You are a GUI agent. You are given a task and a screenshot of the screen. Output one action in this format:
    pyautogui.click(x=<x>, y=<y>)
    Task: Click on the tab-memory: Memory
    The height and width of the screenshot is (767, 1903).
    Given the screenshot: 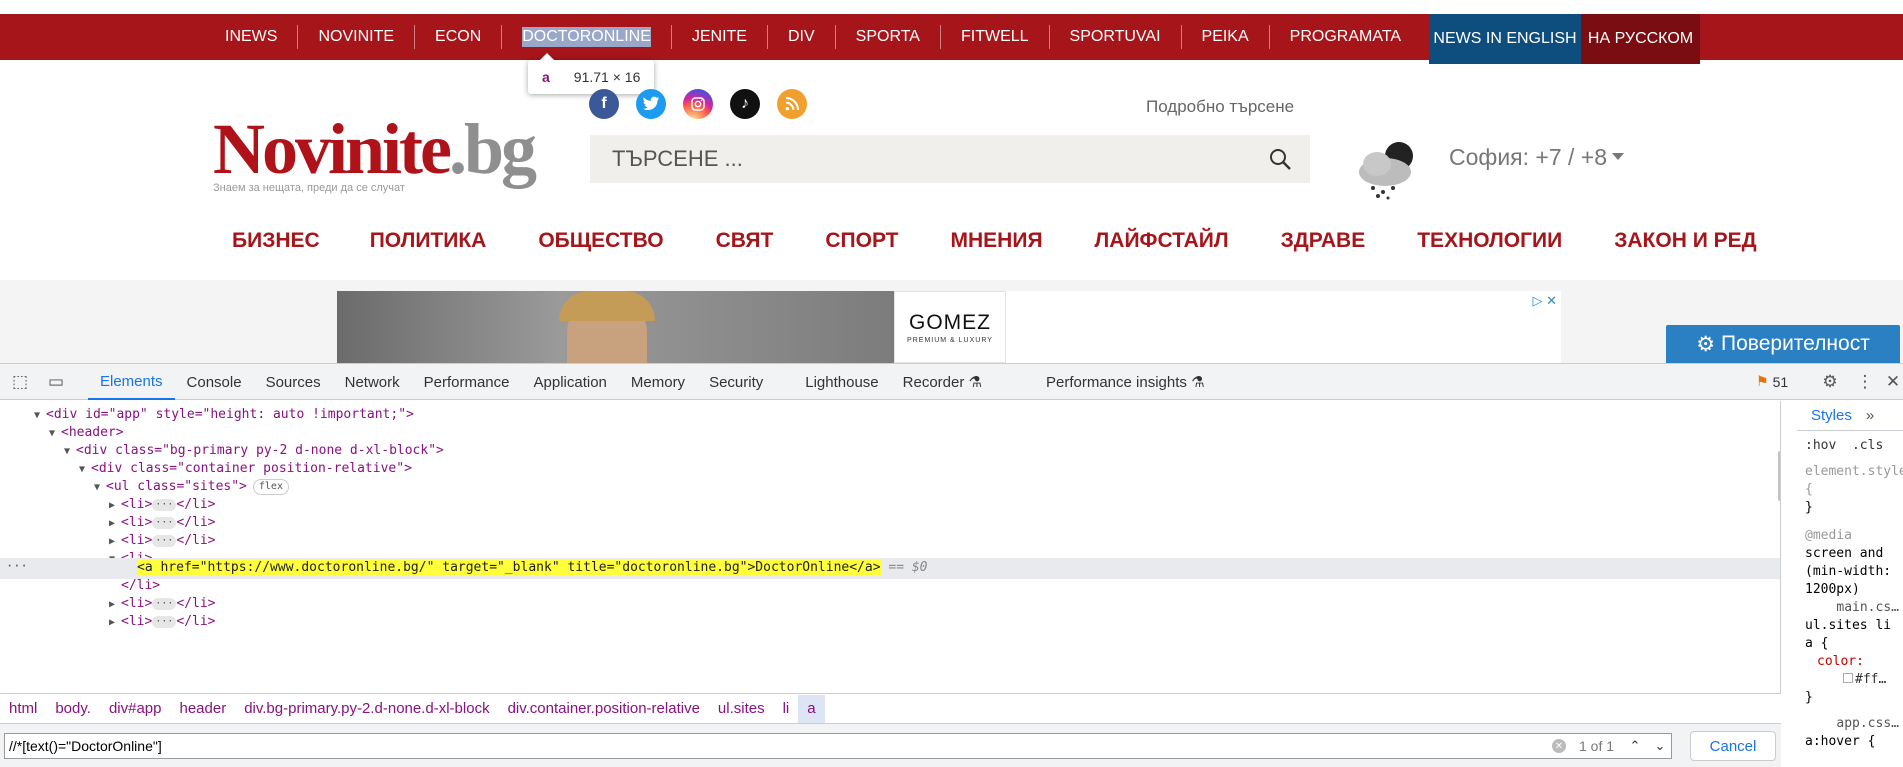 What is the action you would take?
    pyautogui.click(x=658, y=382)
    